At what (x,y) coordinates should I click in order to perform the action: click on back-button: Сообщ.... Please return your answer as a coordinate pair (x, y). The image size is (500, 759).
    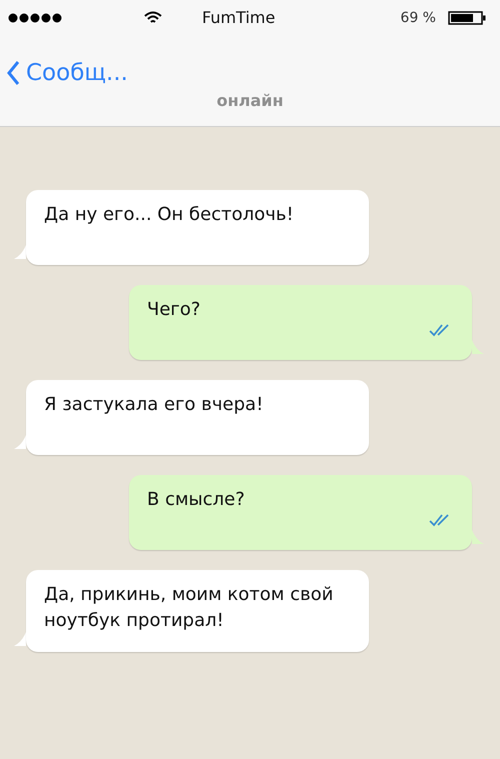
    Looking at the image, I should click on (67, 73).